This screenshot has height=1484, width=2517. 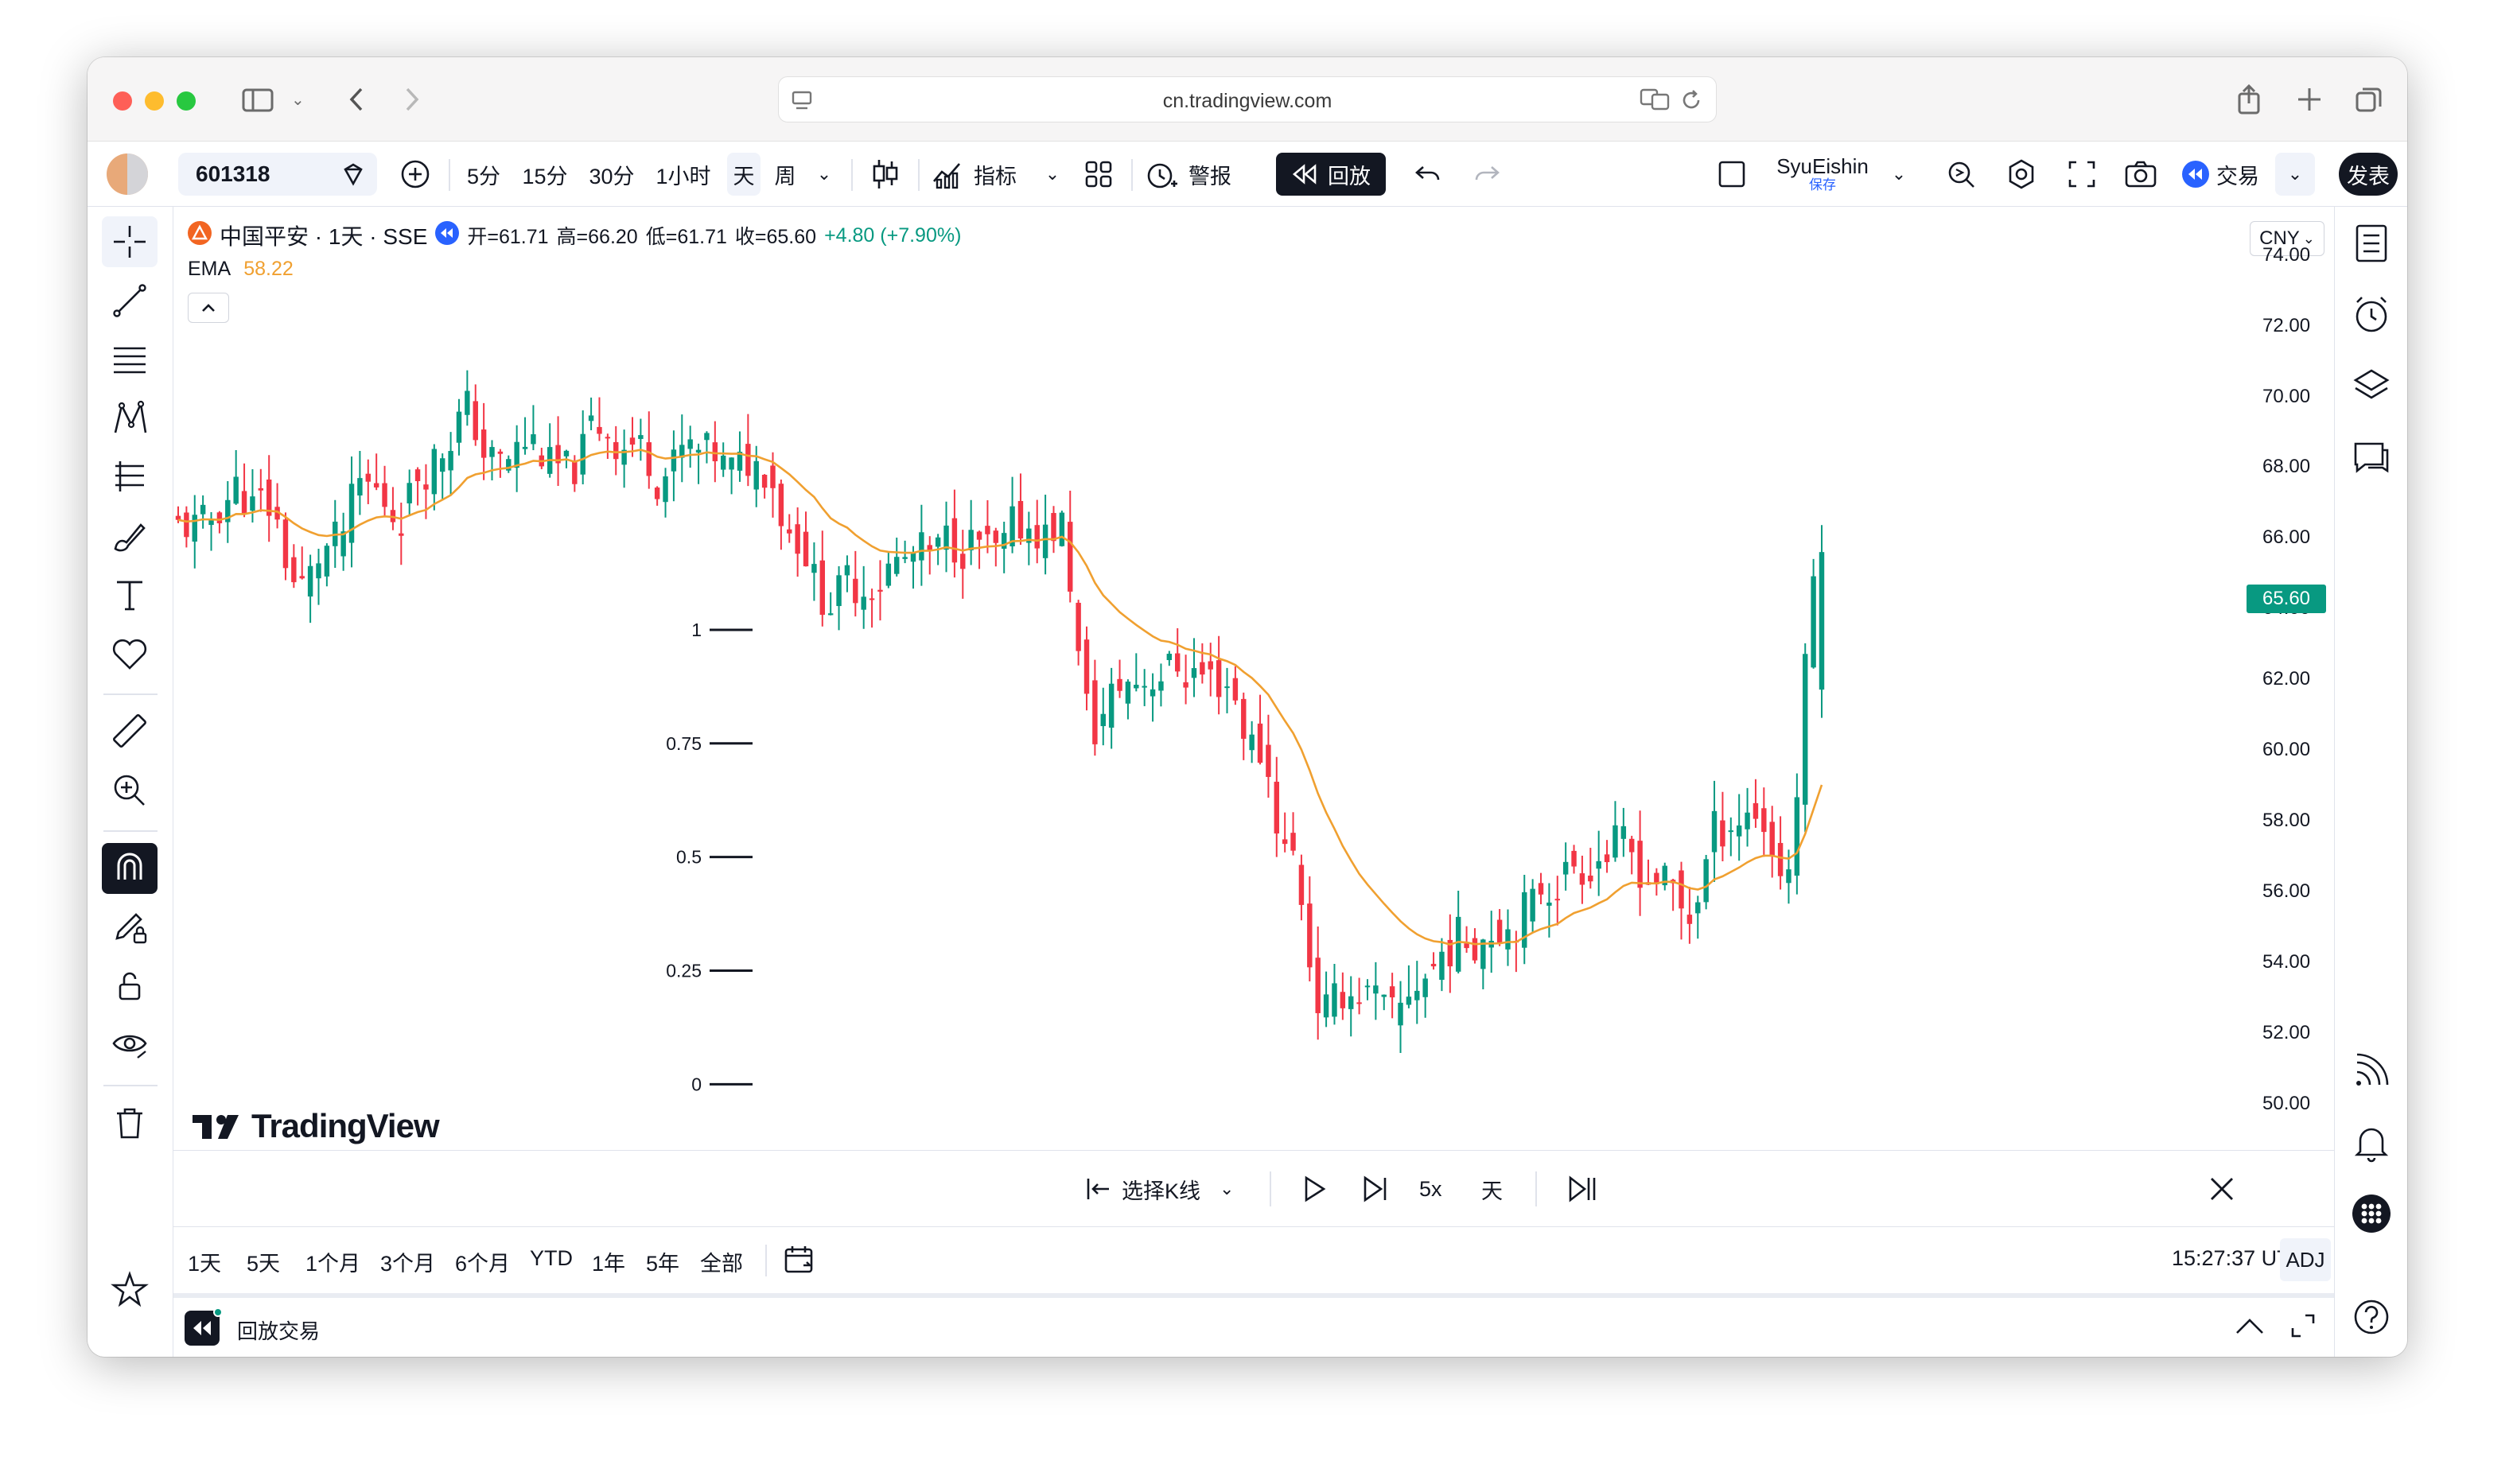 What do you see at coordinates (130, 868) in the screenshot?
I see `magnet-icon` at bounding box center [130, 868].